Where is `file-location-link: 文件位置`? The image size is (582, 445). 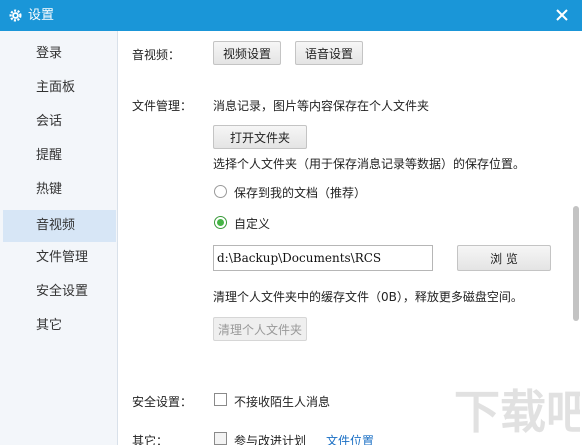 file-location-link: 文件位置 is located at coordinates (350, 438).